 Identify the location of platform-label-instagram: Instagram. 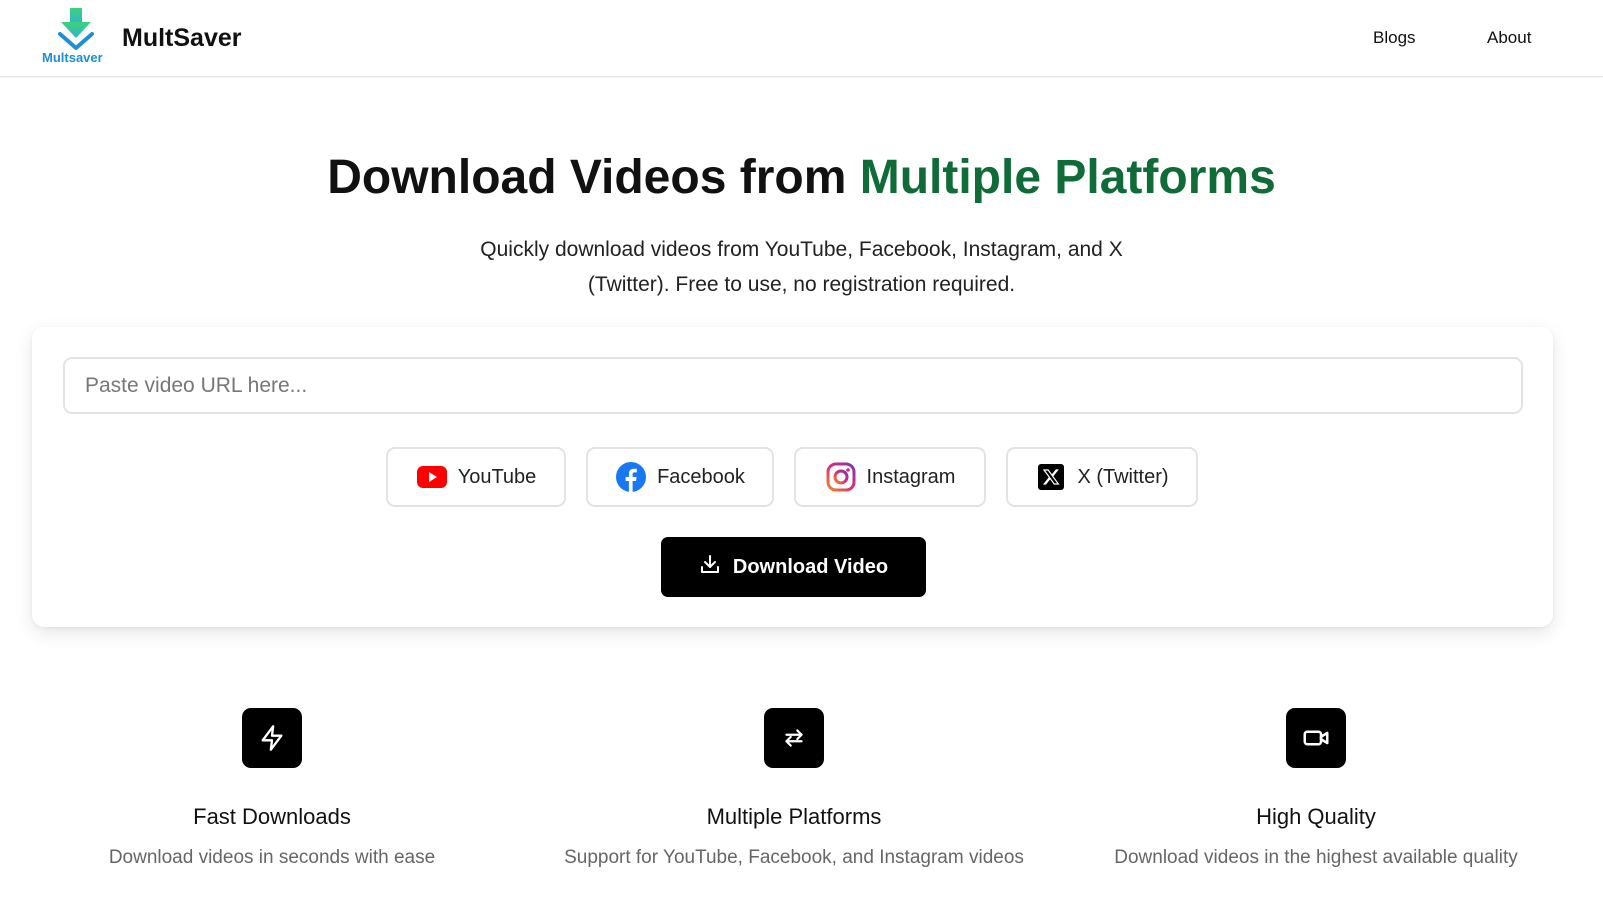
(911, 476).